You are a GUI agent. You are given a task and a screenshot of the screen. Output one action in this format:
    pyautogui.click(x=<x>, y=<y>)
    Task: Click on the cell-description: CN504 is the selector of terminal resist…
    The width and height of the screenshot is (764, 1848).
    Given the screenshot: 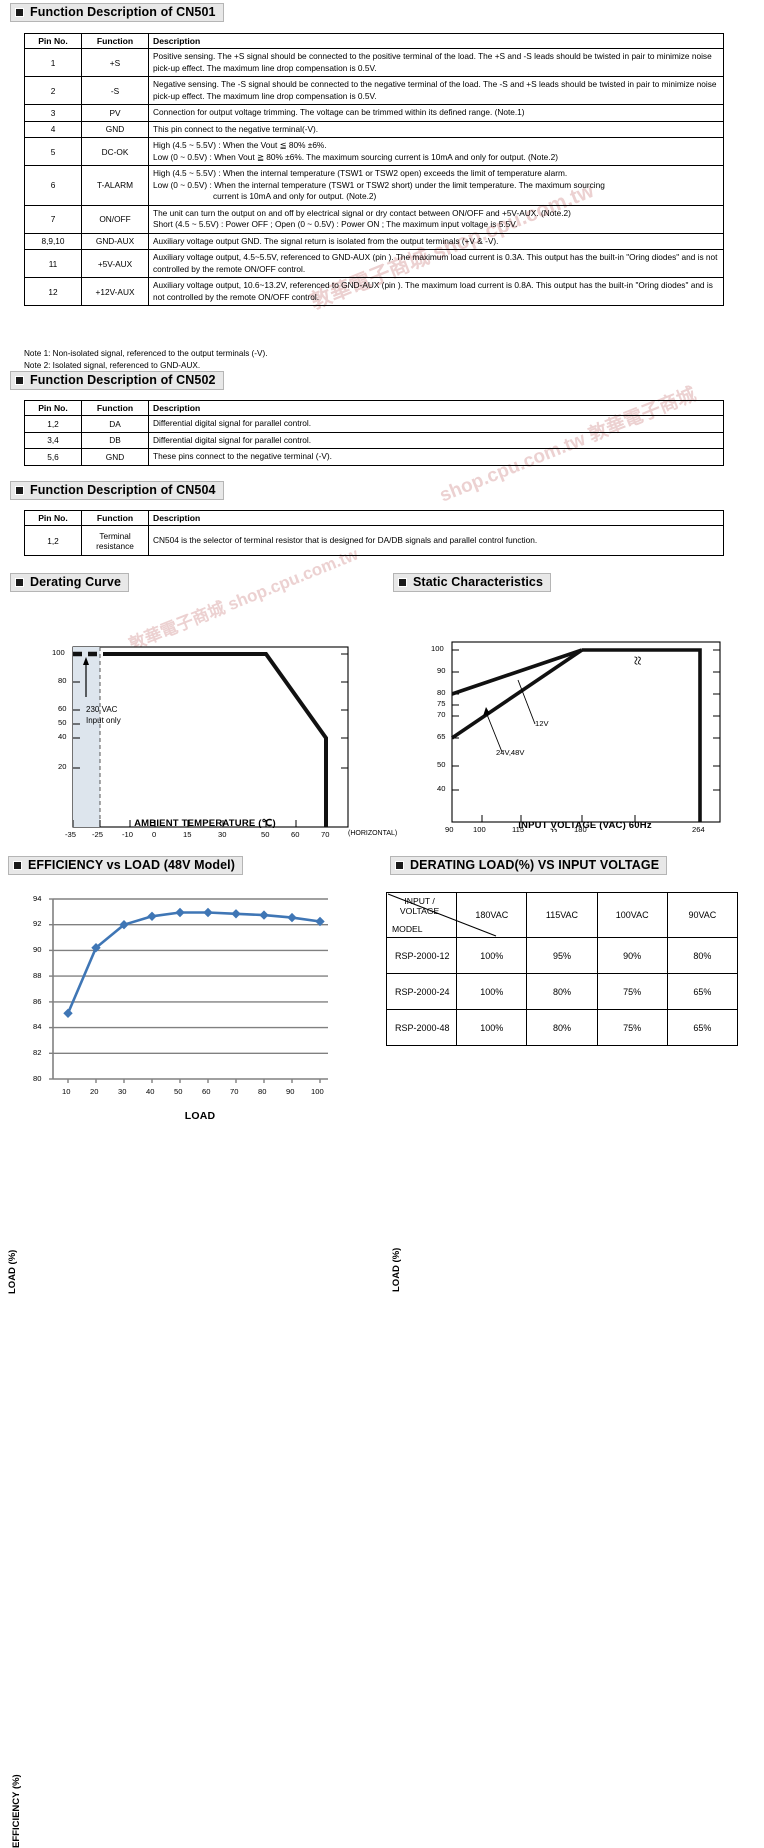 What is the action you would take?
    pyautogui.click(x=436, y=540)
    